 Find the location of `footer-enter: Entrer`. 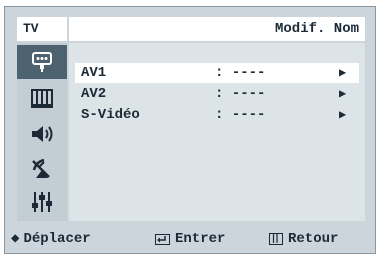

footer-enter: Entrer is located at coordinates (190, 239).